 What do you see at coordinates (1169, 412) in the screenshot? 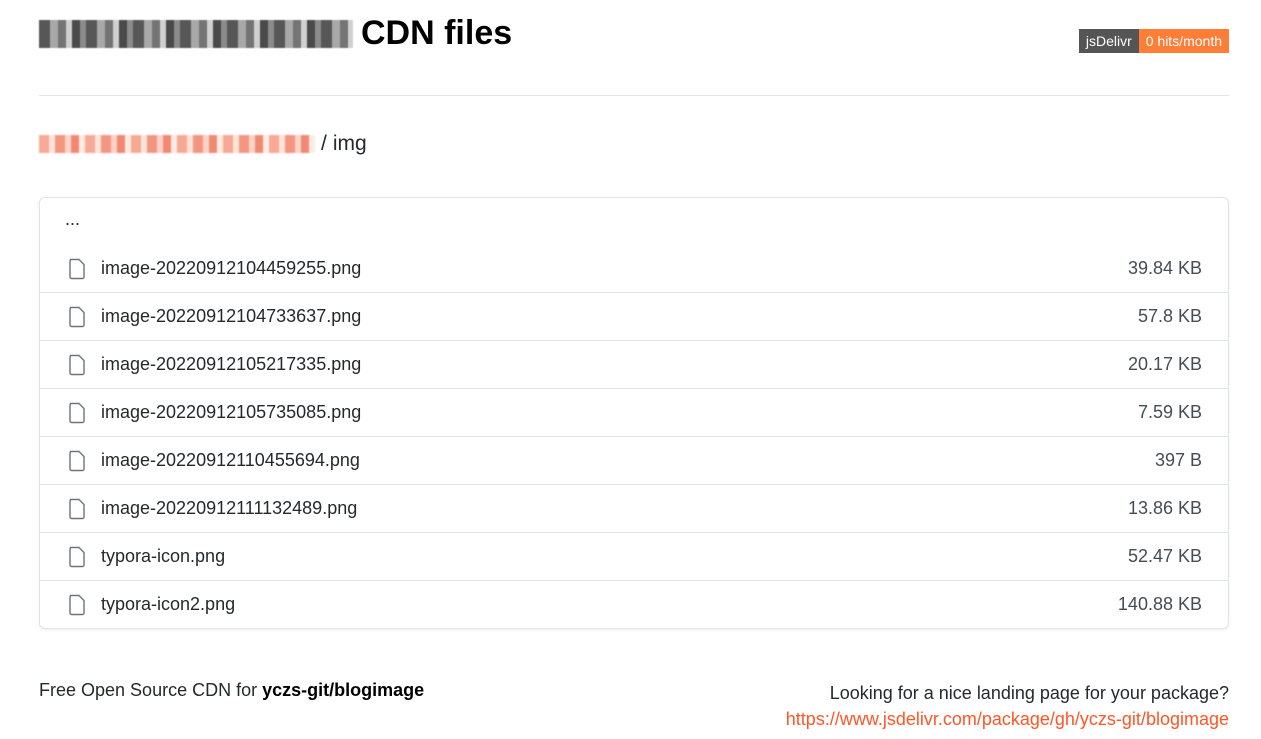
I see `file-size: 7.59 KB` at bounding box center [1169, 412].